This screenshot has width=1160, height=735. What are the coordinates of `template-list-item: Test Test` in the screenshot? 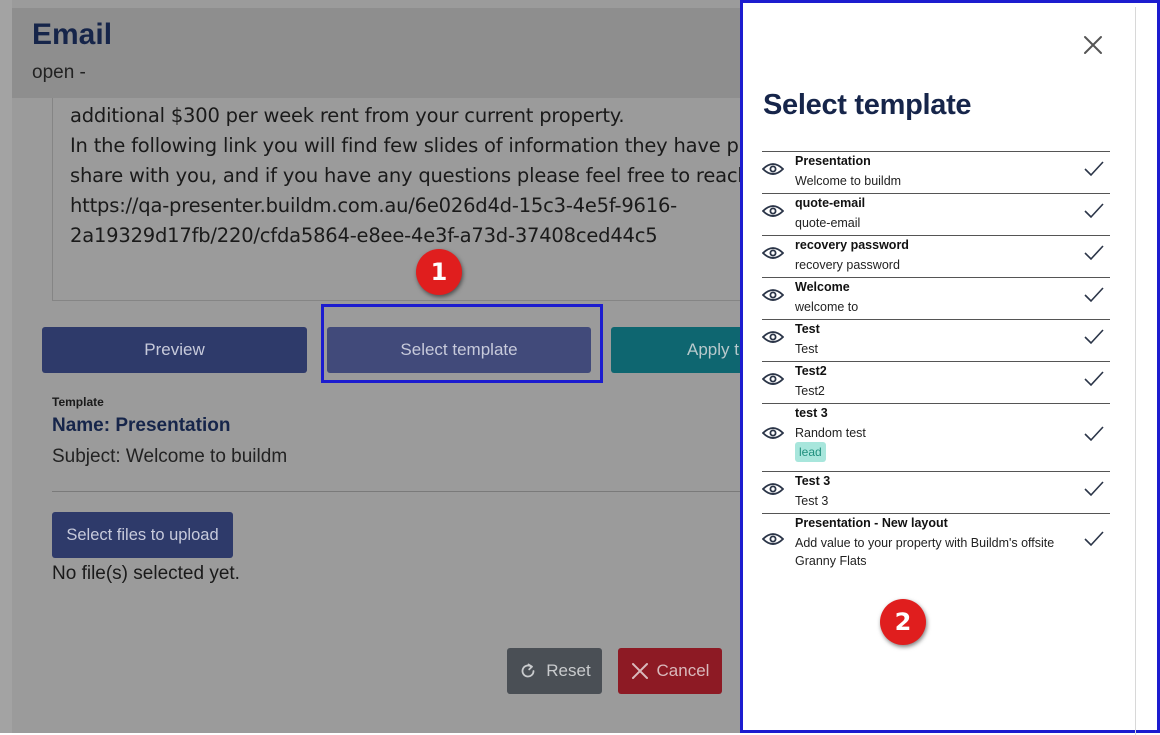 It's located at (936, 340).